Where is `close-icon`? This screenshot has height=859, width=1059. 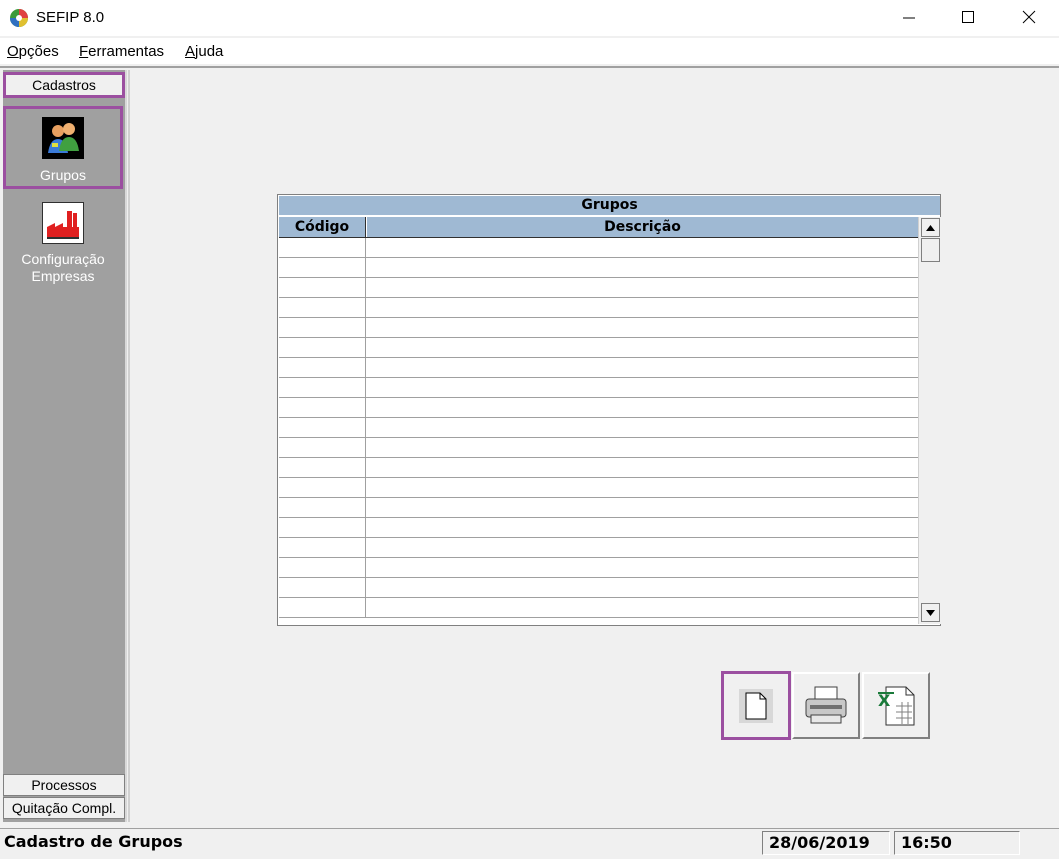
close-icon is located at coordinates (1029, 17).